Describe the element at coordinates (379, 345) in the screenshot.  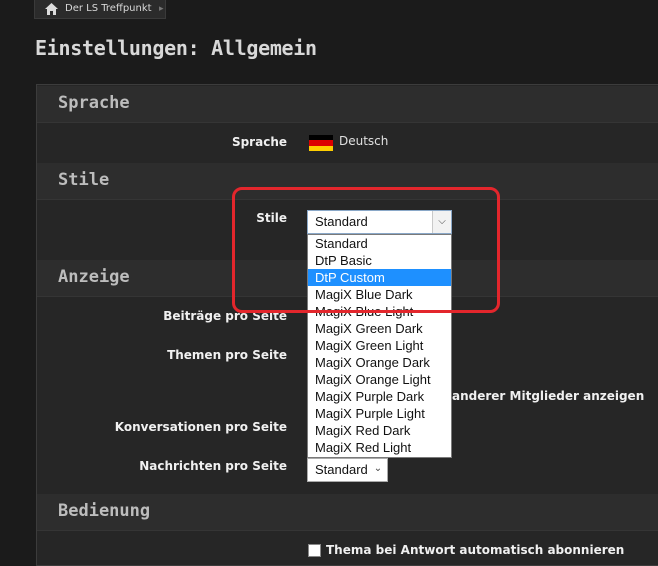
I see `style-option: MagiX Green Light` at that location.